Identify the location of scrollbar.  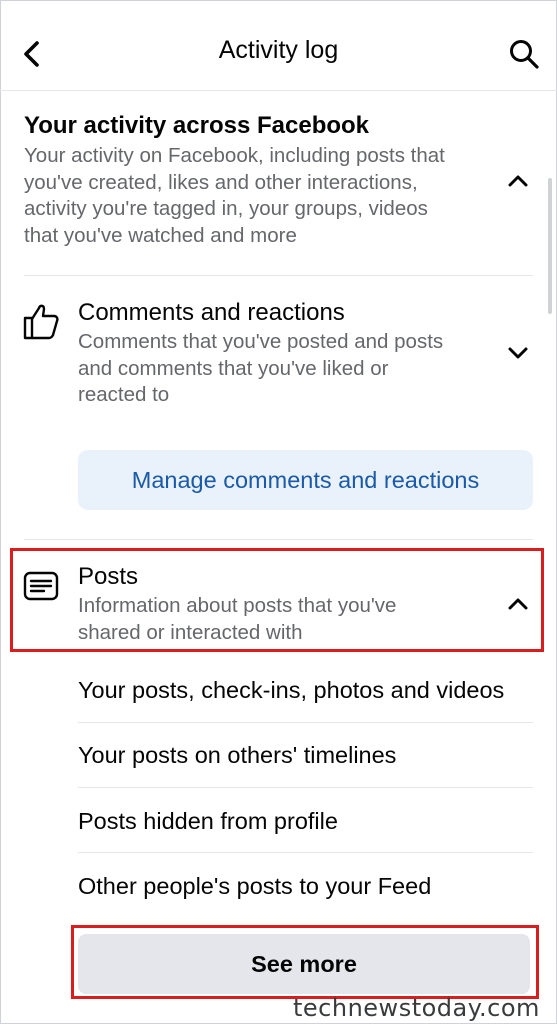
(550, 246).